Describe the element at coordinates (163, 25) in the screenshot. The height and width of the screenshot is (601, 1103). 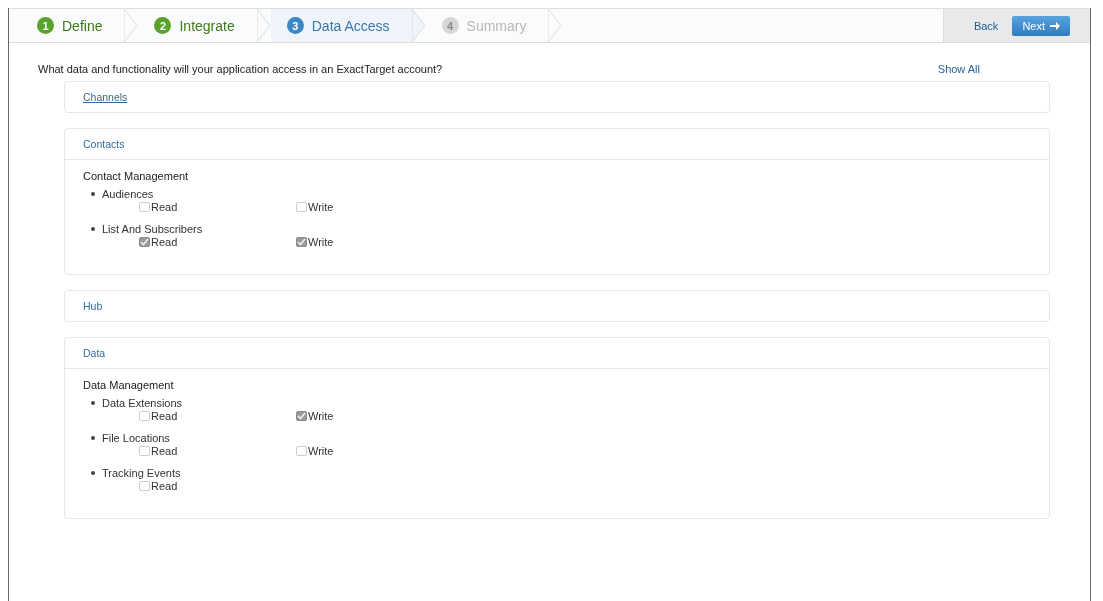
I see `step-number-badge: 2` at that location.